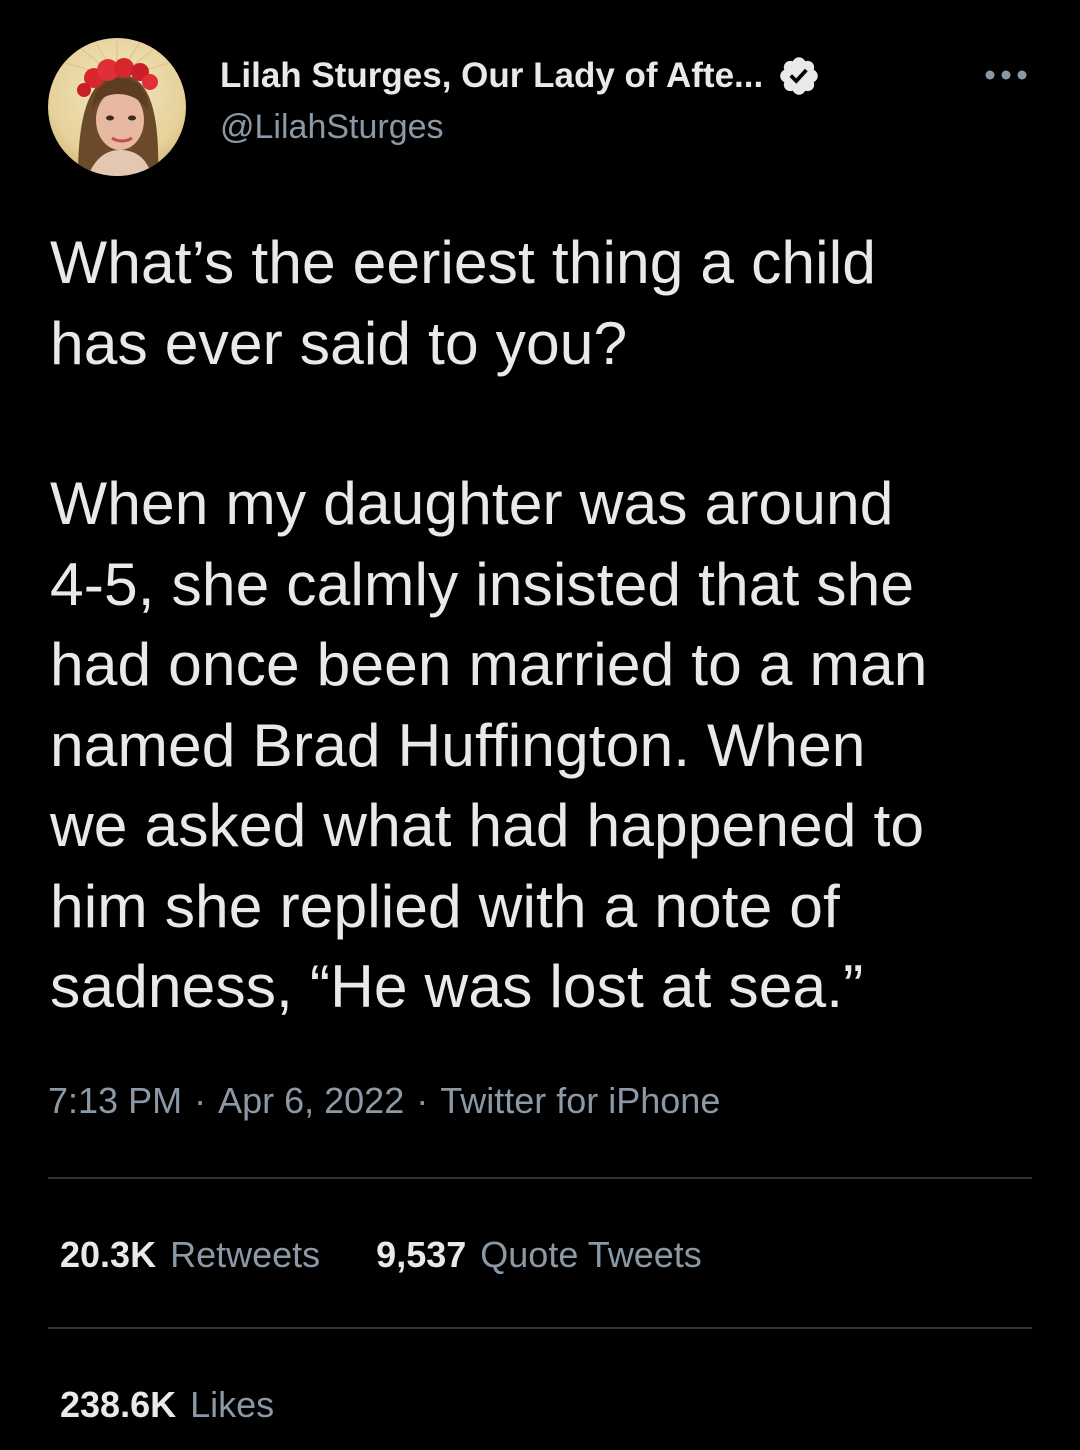 The image size is (1080, 1450). Describe the element at coordinates (799, 76) in the screenshot. I see `verified-badge-icon` at that location.